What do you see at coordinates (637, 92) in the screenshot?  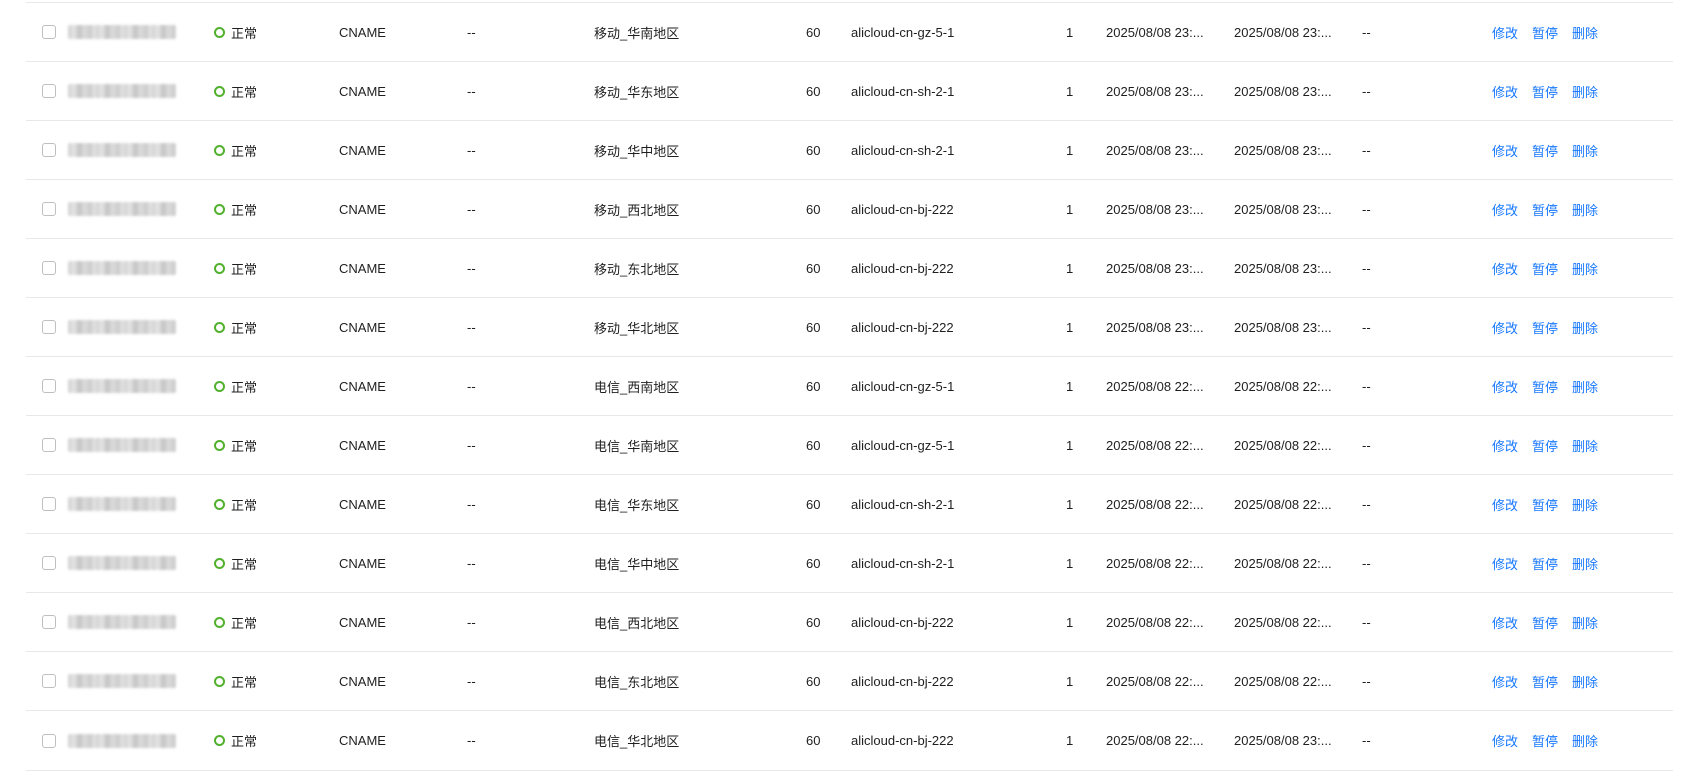 I see `resolution-line: 移动_华东地区` at bounding box center [637, 92].